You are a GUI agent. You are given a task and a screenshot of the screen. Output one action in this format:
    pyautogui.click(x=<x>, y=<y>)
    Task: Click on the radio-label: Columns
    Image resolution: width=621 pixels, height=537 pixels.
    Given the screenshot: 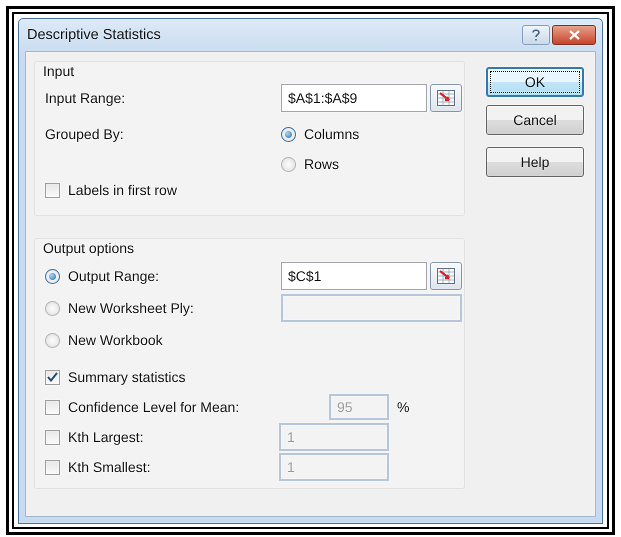 What is the action you would take?
    pyautogui.click(x=332, y=134)
    